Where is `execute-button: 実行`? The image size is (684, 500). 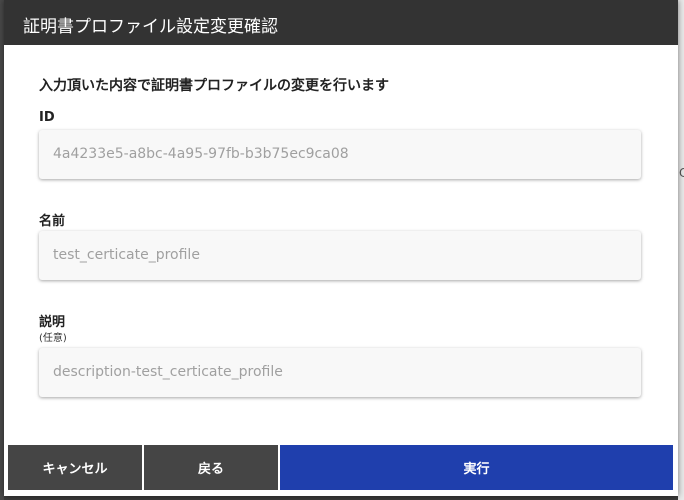
execute-button: 実行 is located at coordinates (476, 467).